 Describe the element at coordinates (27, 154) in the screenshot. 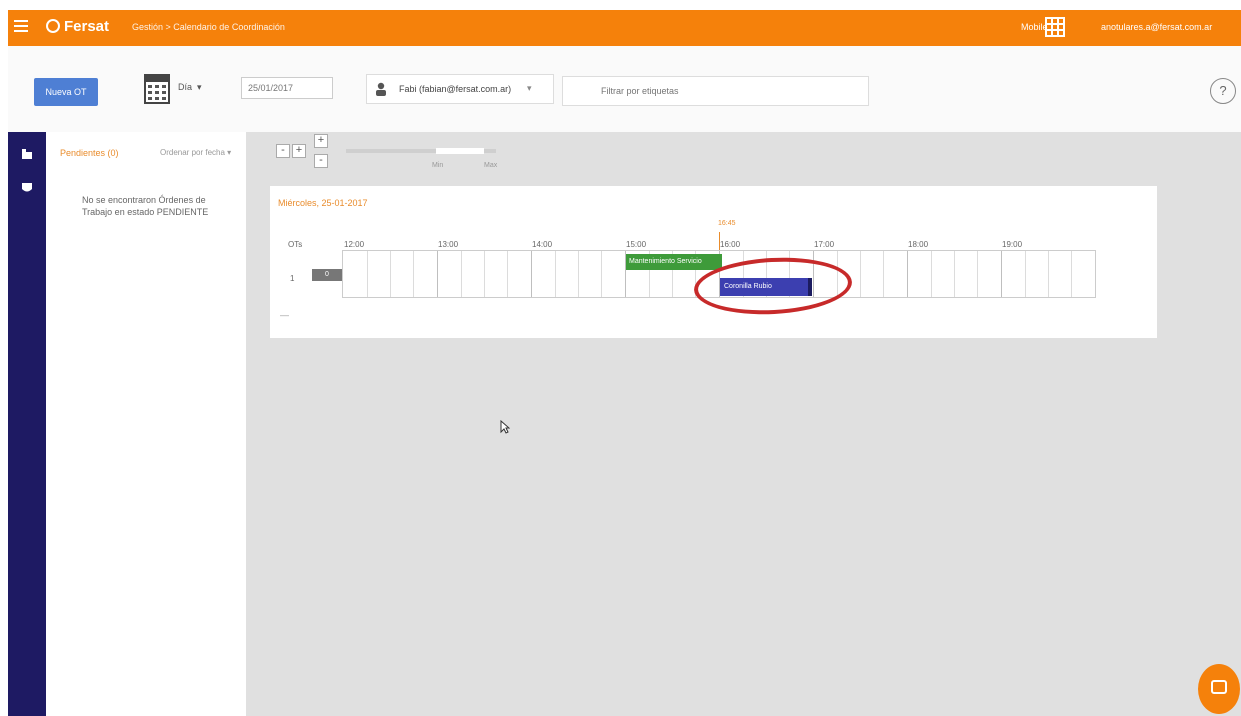

I see `wrench-icon` at that location.